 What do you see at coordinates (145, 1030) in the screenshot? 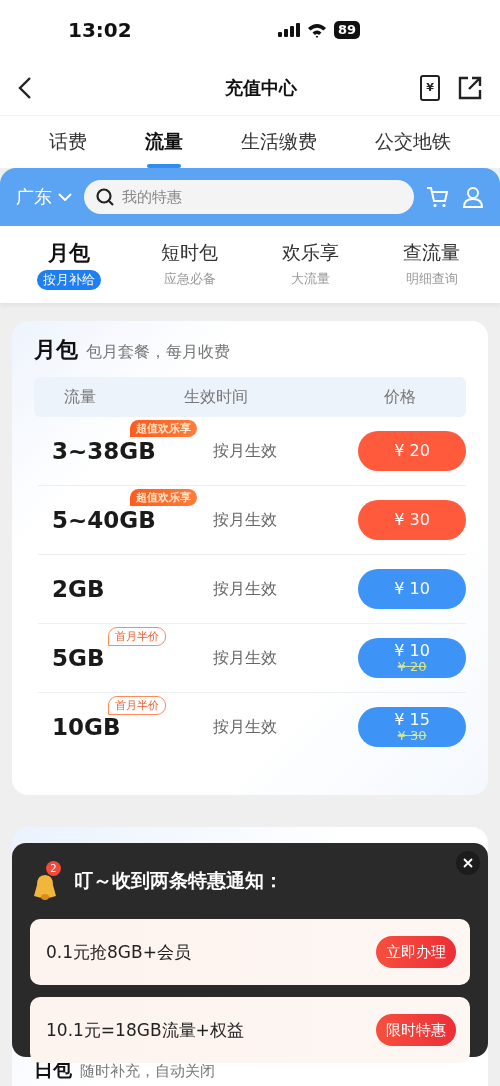
I see `offer-text: 10.1元=18GB流量+权益` at bounding box center [145, 1030].